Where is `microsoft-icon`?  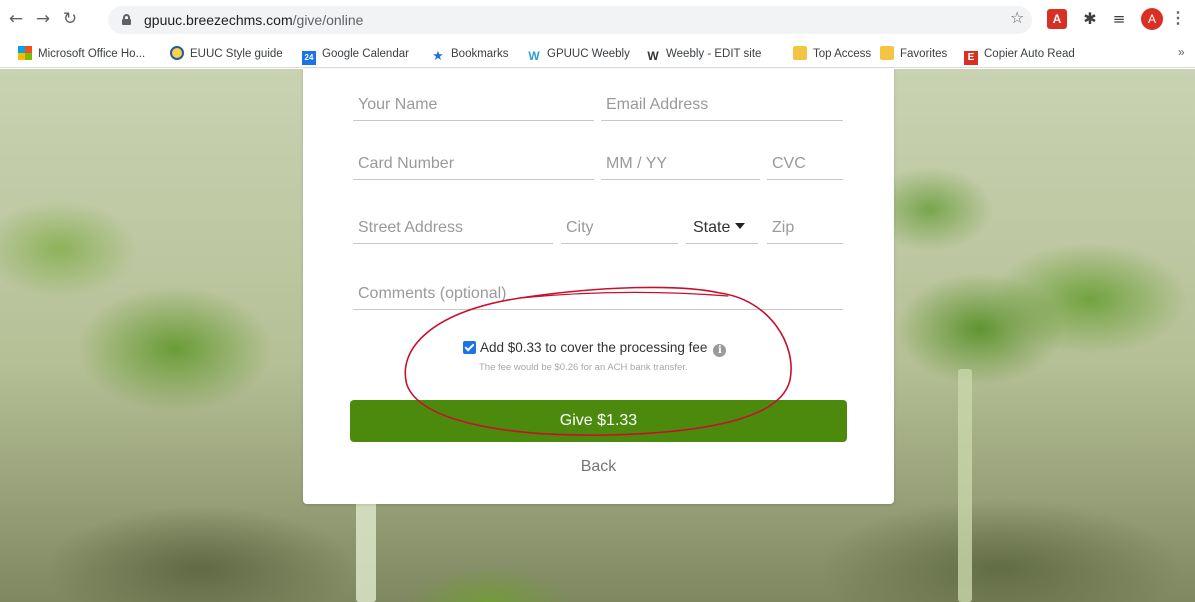
microsoft-icon is located at coordinates (25, 53).